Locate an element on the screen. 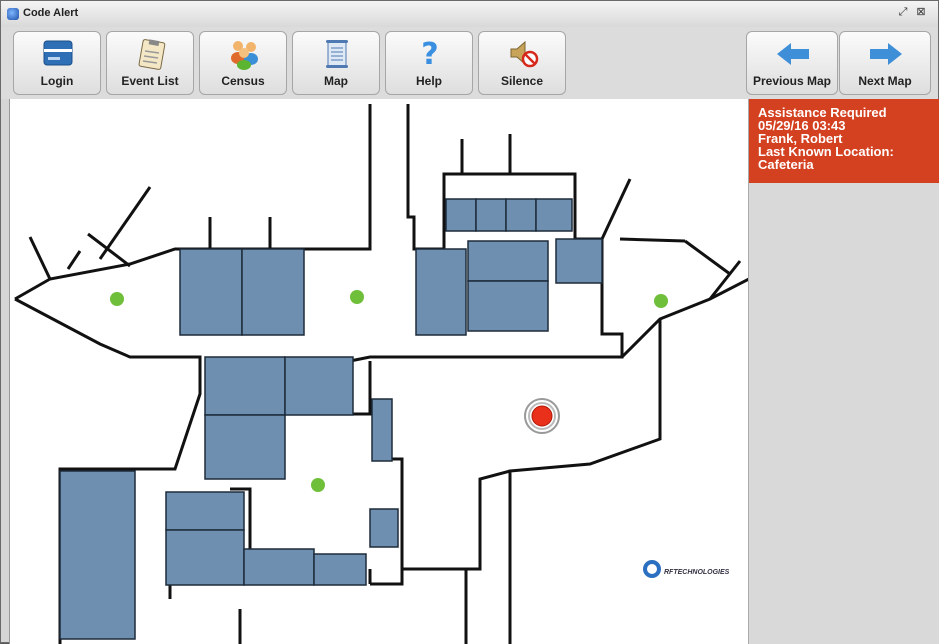  census-label: Census is located at coordinates (243, 81).